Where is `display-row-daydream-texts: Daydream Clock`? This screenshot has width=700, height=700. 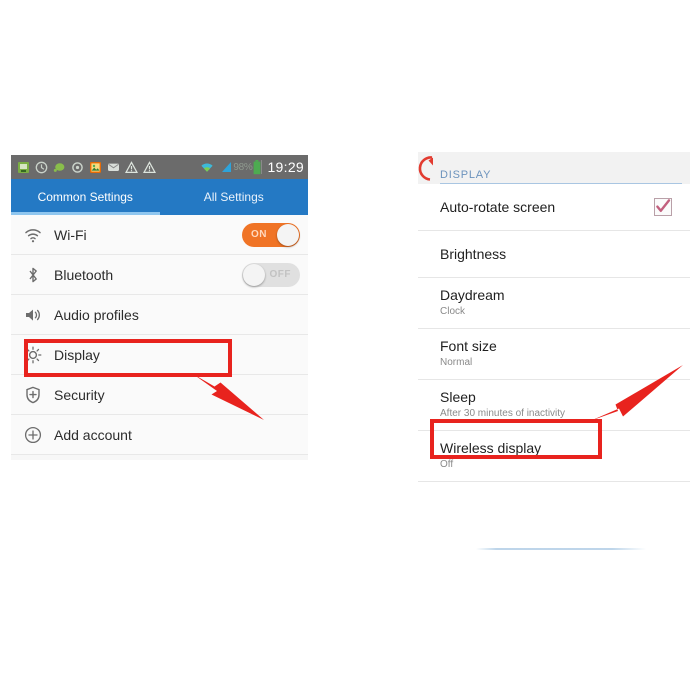
display-row-daydream-texts: Daydream Clock is located at coordinates (558, 303).